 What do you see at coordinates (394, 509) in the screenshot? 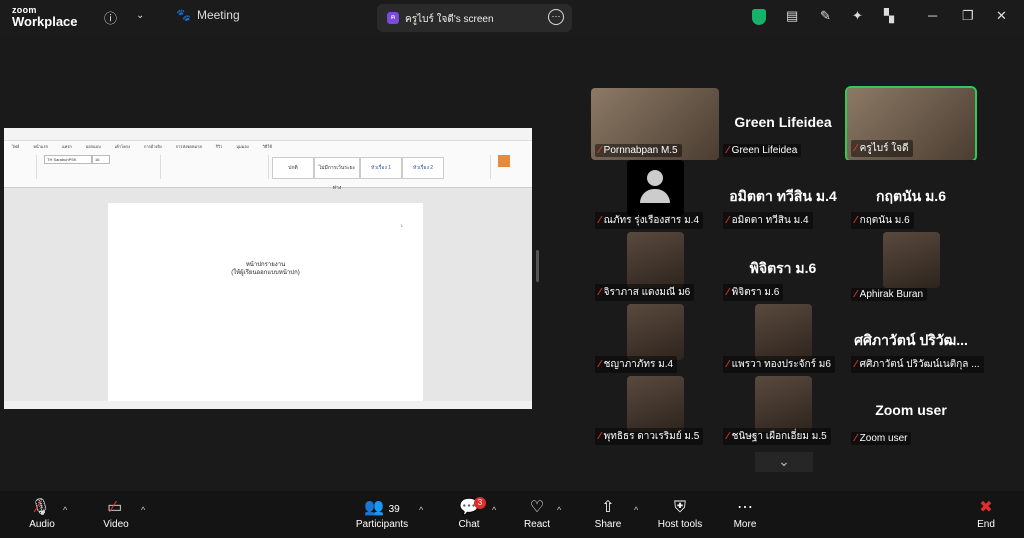
I see `participants-count: 39` at bounding box center [394, 509].